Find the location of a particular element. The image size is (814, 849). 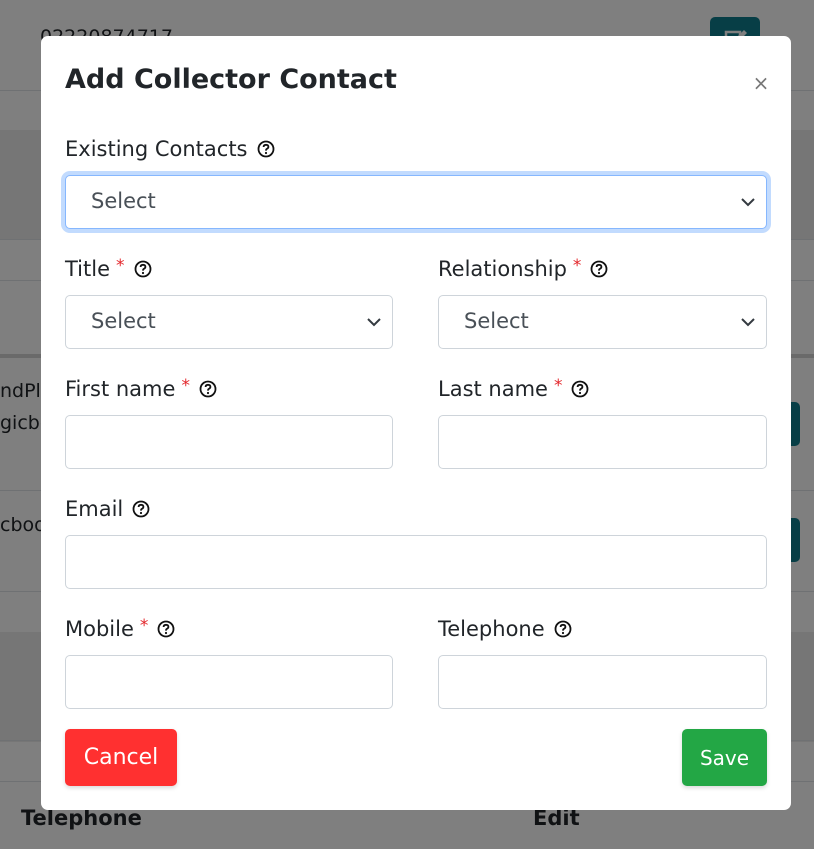

relationship-label: Relationship is located at coordinates (502, 269).